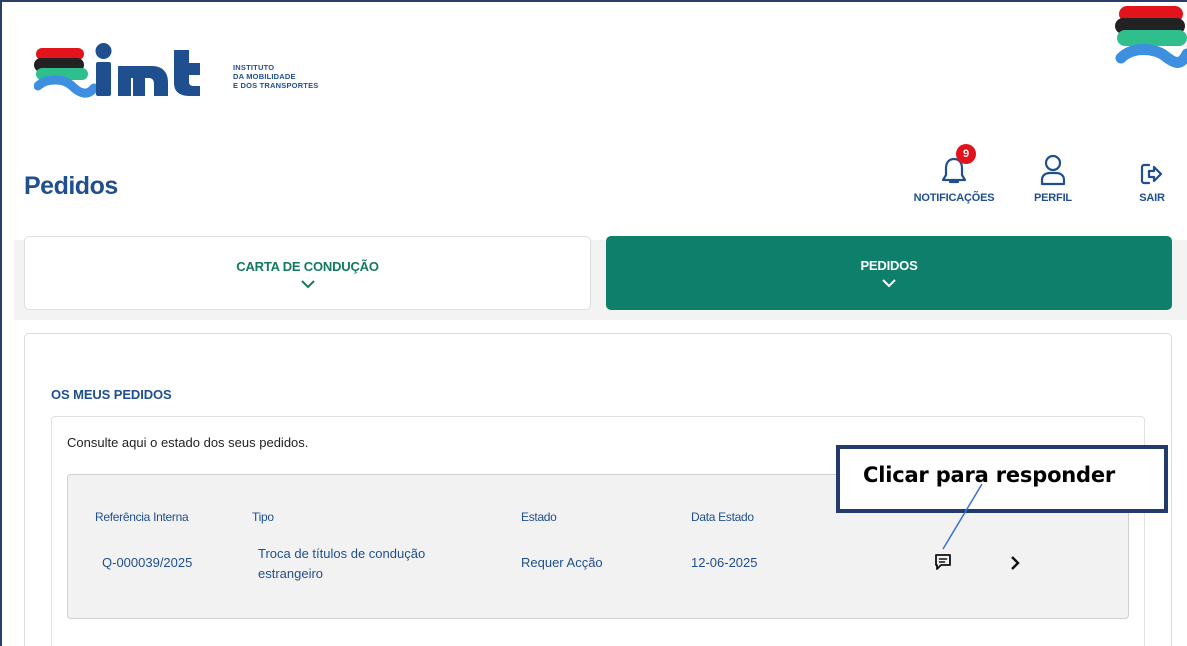 This screenshot has height=646, width=1187. What do you see at coordinates (1151, 37) in the screenshot?
I see `corner-ribbon-icon` at bounding box center [1151, 37].